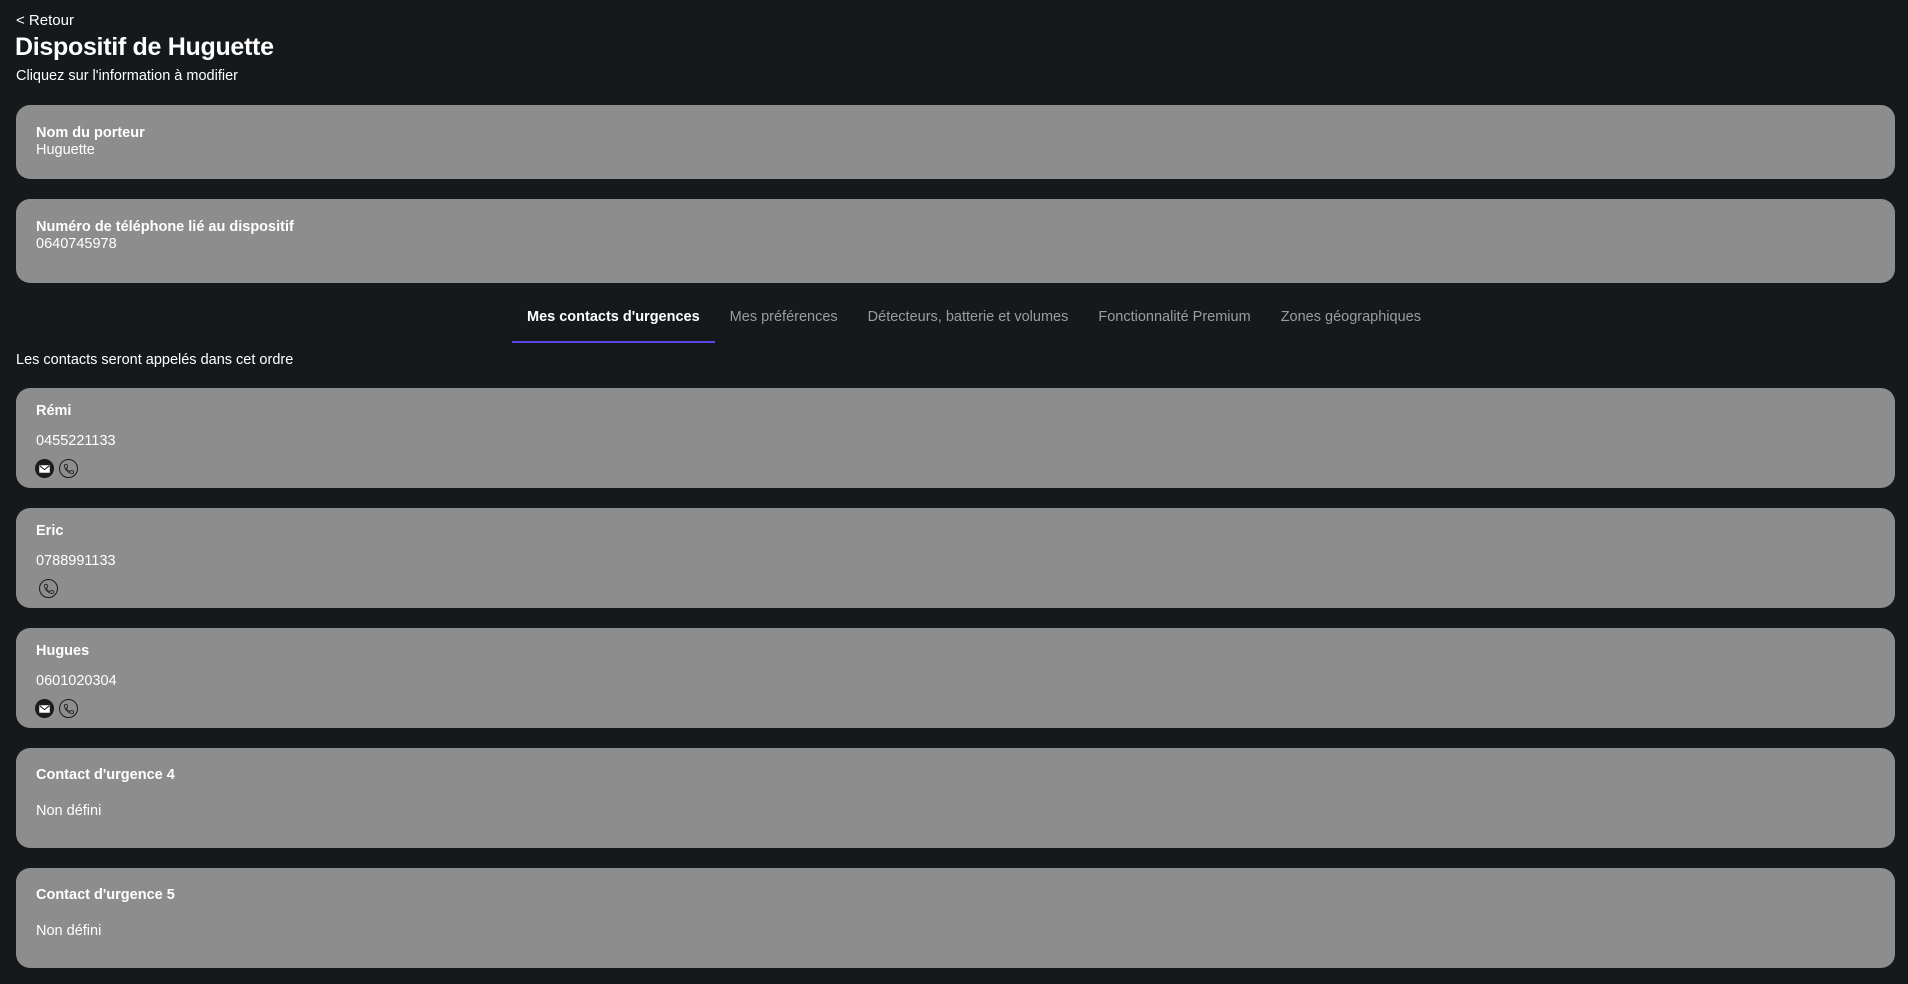 The width and height of the screenshot is (1908, 984). What do you see at coordinates (76, 244) in the screenshot?
I see `device-phone-value: 0640745978` at bounding box center [76, 244].